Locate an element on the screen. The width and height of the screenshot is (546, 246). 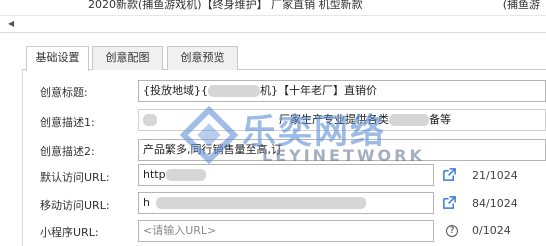
creative-desc1-label: 创意描述1: is located at coordinates (67, 122).